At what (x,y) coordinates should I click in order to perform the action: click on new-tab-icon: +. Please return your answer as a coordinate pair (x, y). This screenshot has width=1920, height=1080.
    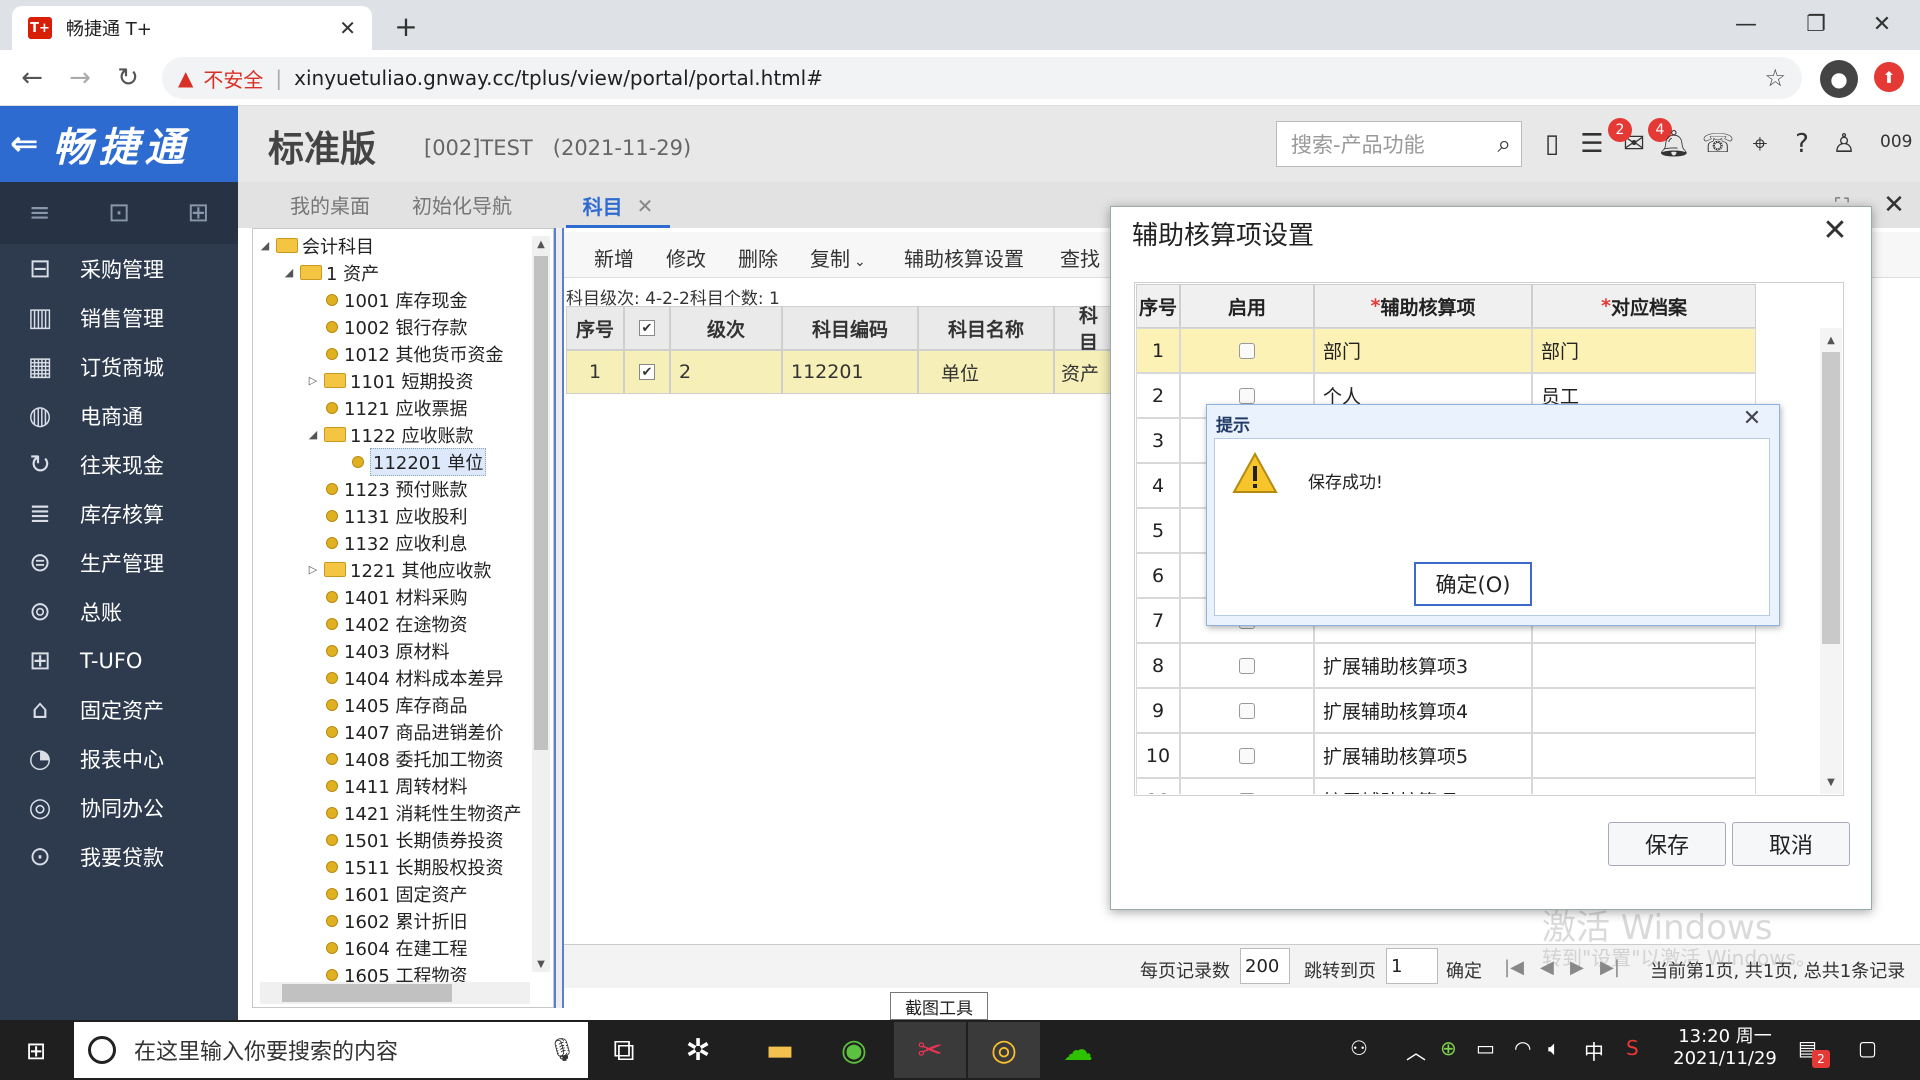
    Looking at the image, I should click on (406, 26).